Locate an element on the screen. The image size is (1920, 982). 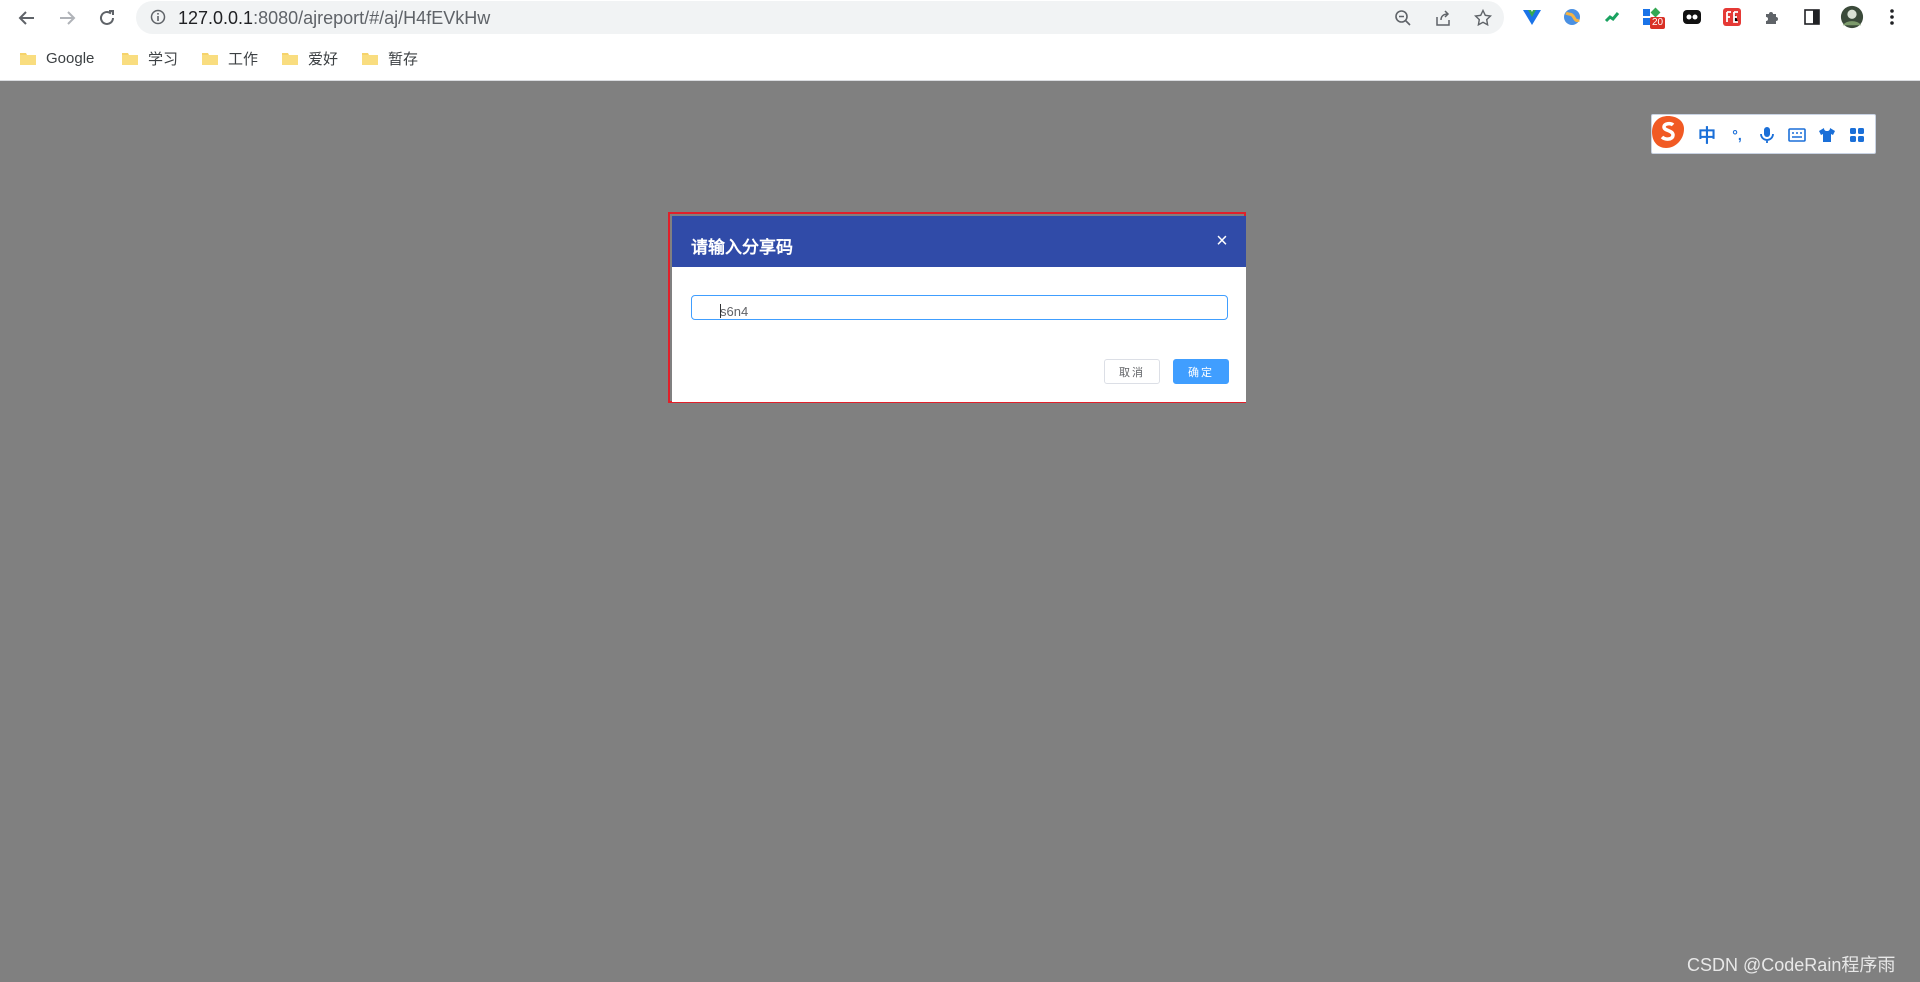
dialog-title: 请输入分享码 is located at coordinates (742, 247).